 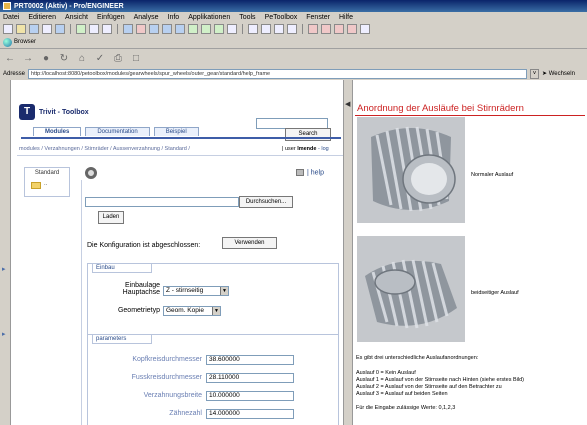 I want to click on history-icon: ✓, so click(x=100, y=58).